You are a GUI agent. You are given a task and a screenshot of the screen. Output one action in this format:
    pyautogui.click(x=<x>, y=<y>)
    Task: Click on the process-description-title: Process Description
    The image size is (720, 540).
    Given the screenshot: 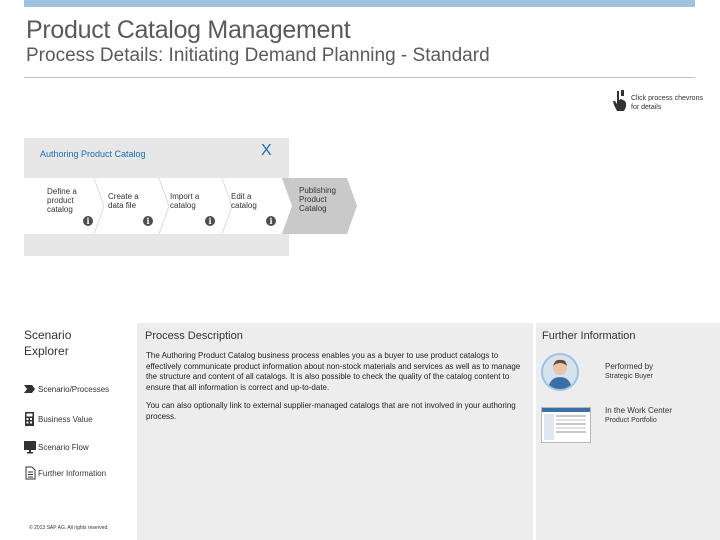 What is the action you would take?
    pyautogui.click(x=194, y=336)
    